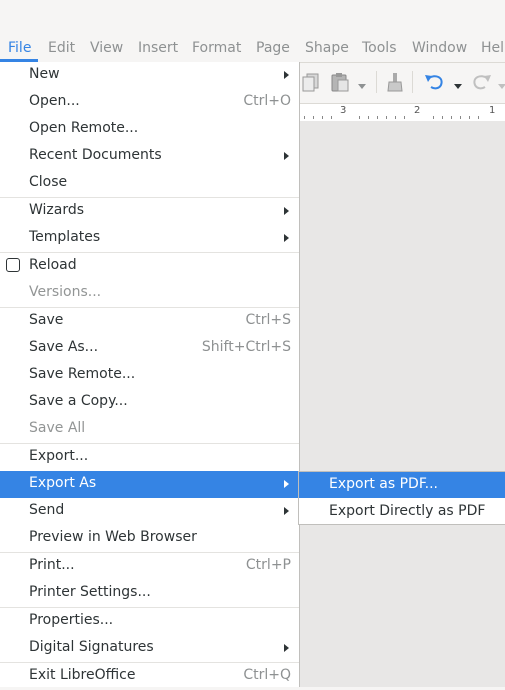  What do you see at coordinates (268, 565) in the screenshot?
I see `menu-item-shortcut: Ctrl+P` at bounding box center [268, 565].